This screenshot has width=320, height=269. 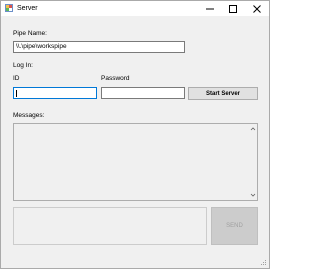 What do you see at coordinates (55, 93) in the screenshot?
I see `id-field` at bounding box center [55, 93].